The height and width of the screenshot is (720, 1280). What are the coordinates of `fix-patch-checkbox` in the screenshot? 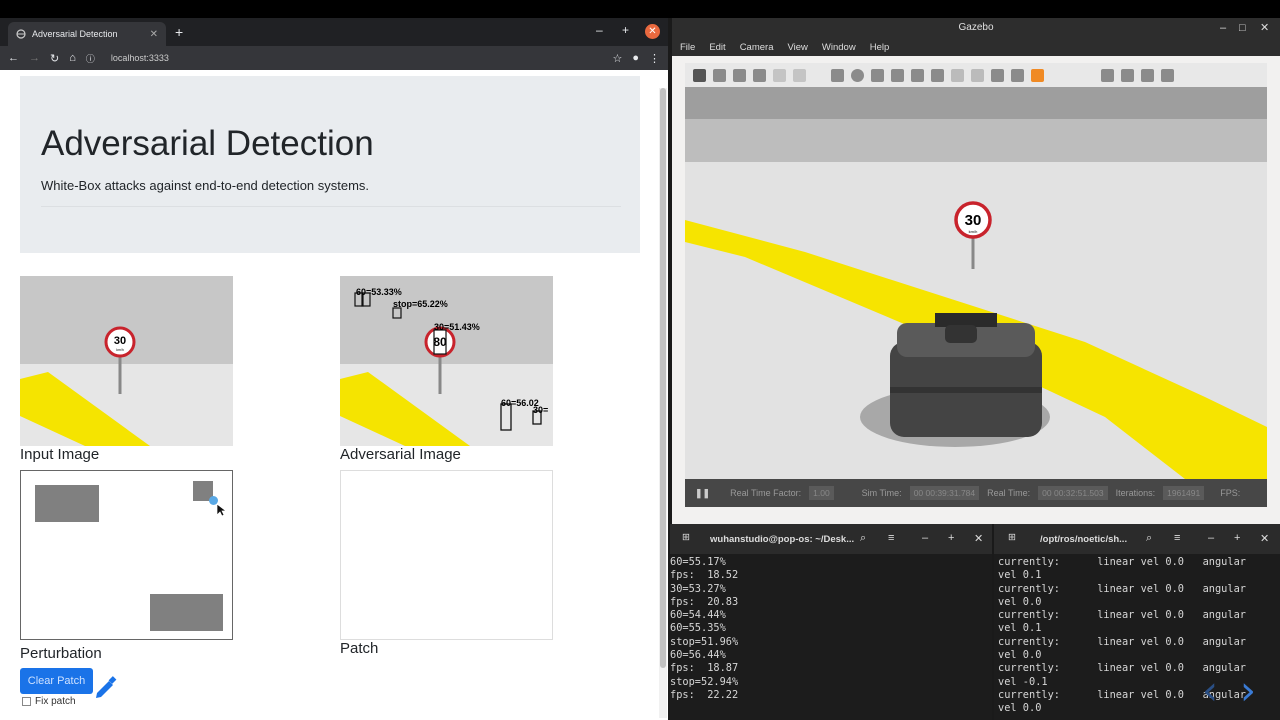 It's located at (26, 701).